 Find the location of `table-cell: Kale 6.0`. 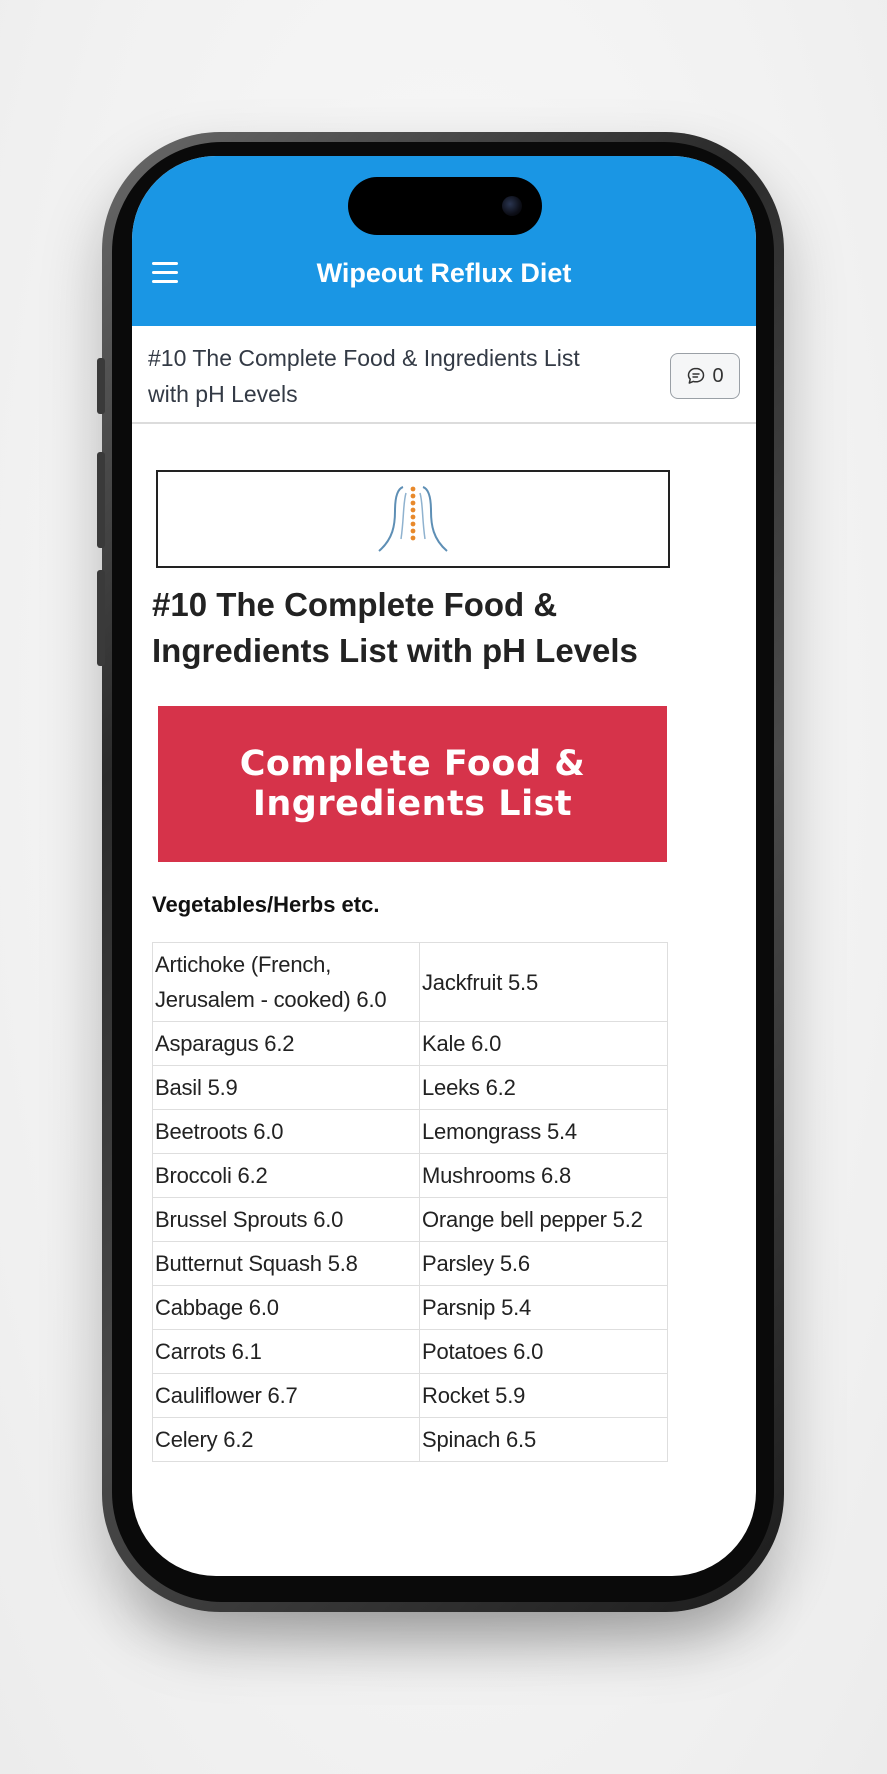

table-cell: Kale 6.0 is located at coordinates (543, 1043).